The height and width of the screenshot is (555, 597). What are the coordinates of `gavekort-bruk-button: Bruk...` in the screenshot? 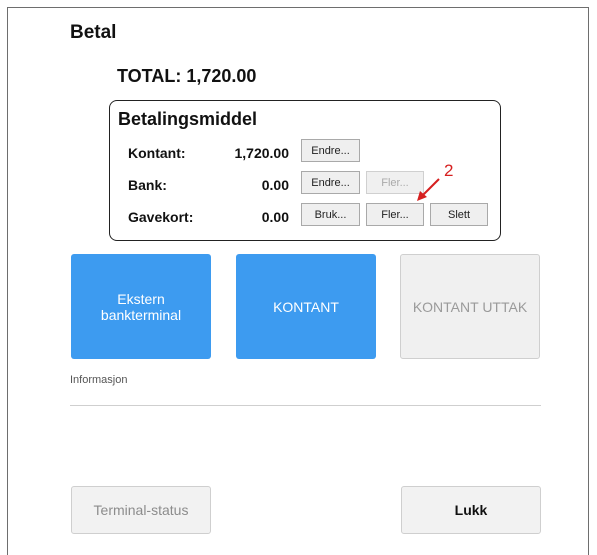 It's located at (330, 214).